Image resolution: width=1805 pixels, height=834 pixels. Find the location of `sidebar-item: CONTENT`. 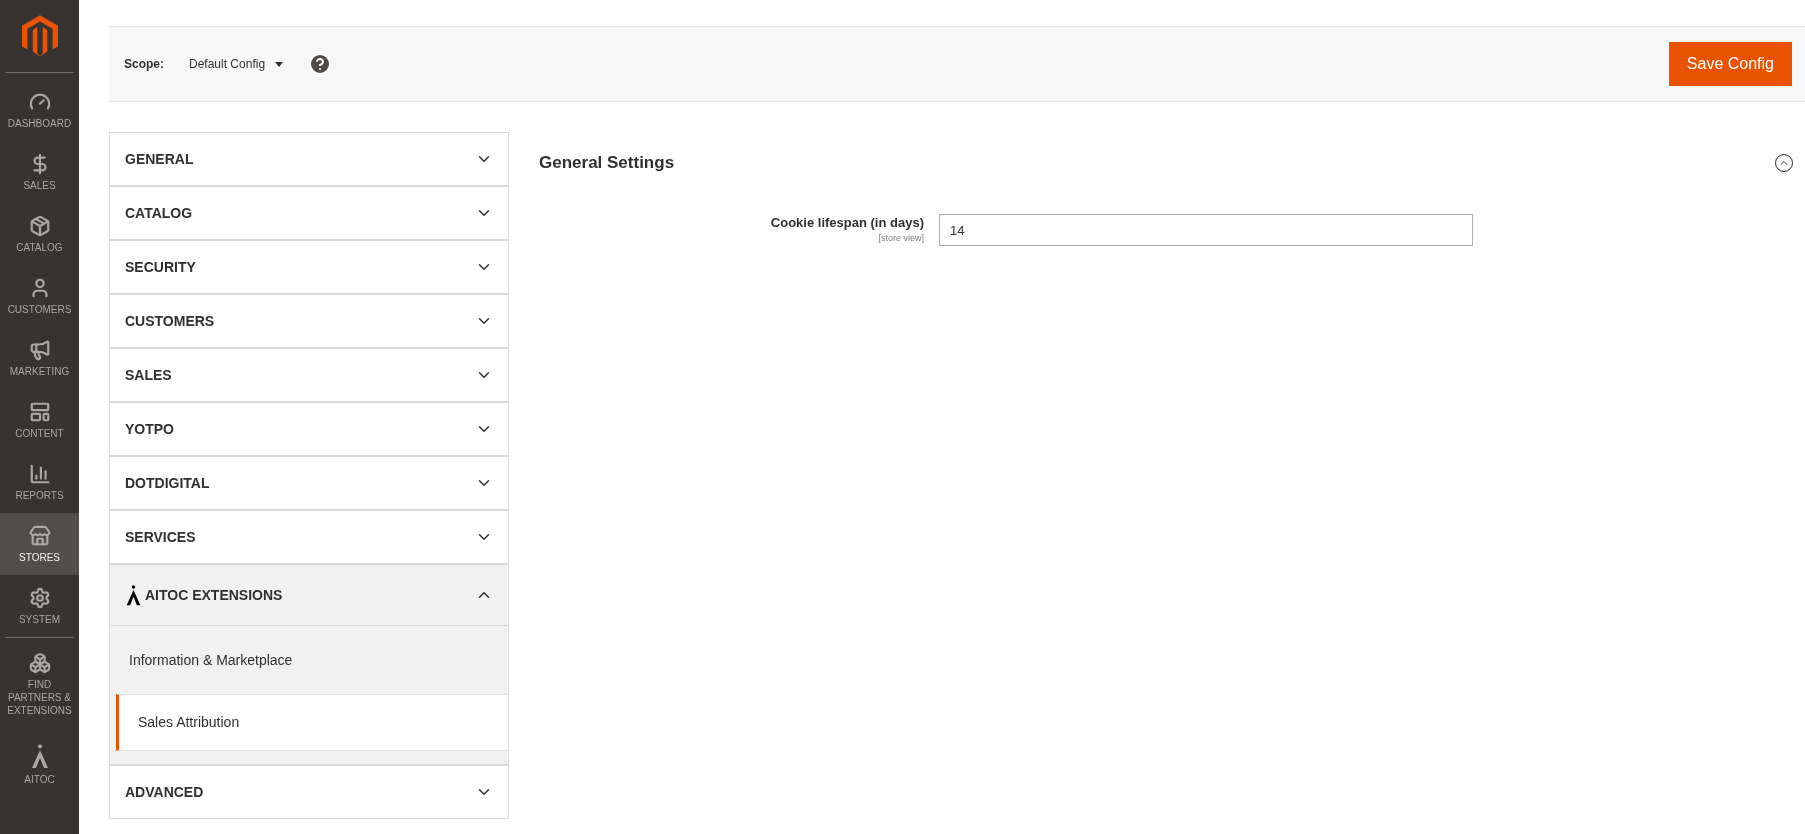

sidebar-item: CONTENT is located at coordinates (39, 420).